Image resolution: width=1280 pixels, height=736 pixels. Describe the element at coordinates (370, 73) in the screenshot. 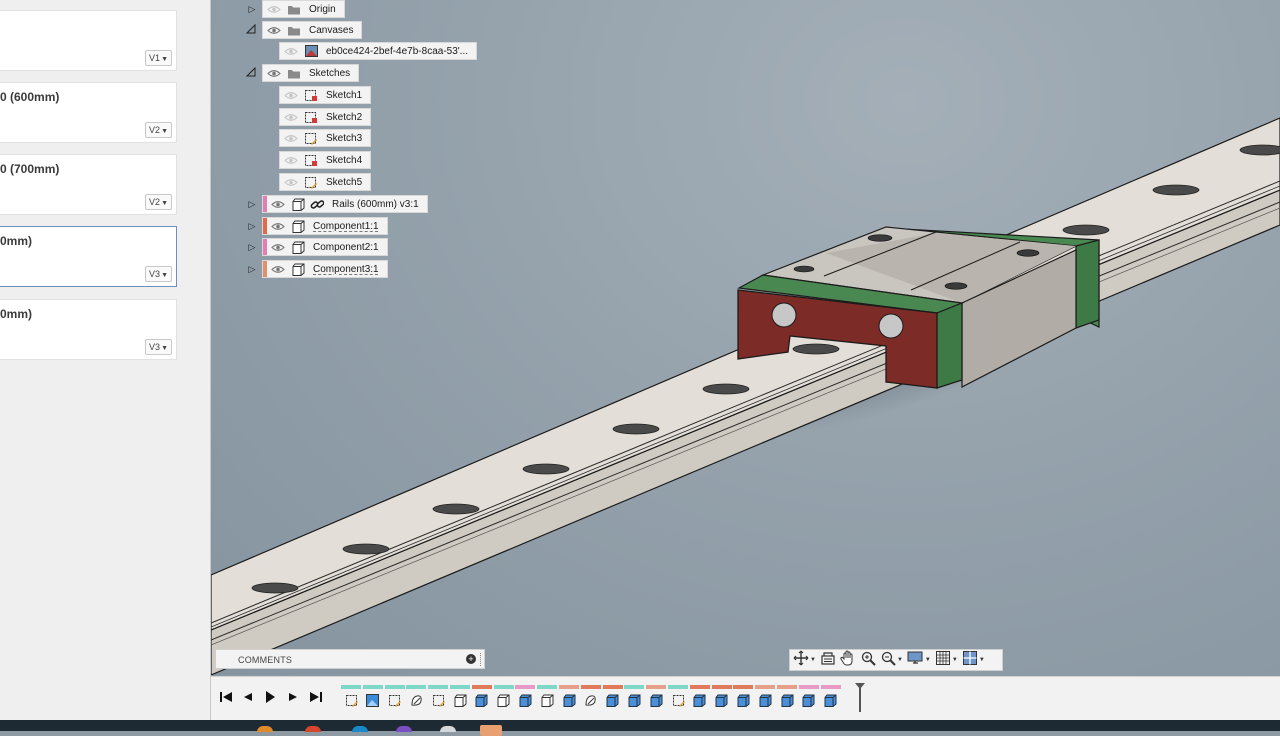

I see `tree-row-sketches: Sketches` at that location.